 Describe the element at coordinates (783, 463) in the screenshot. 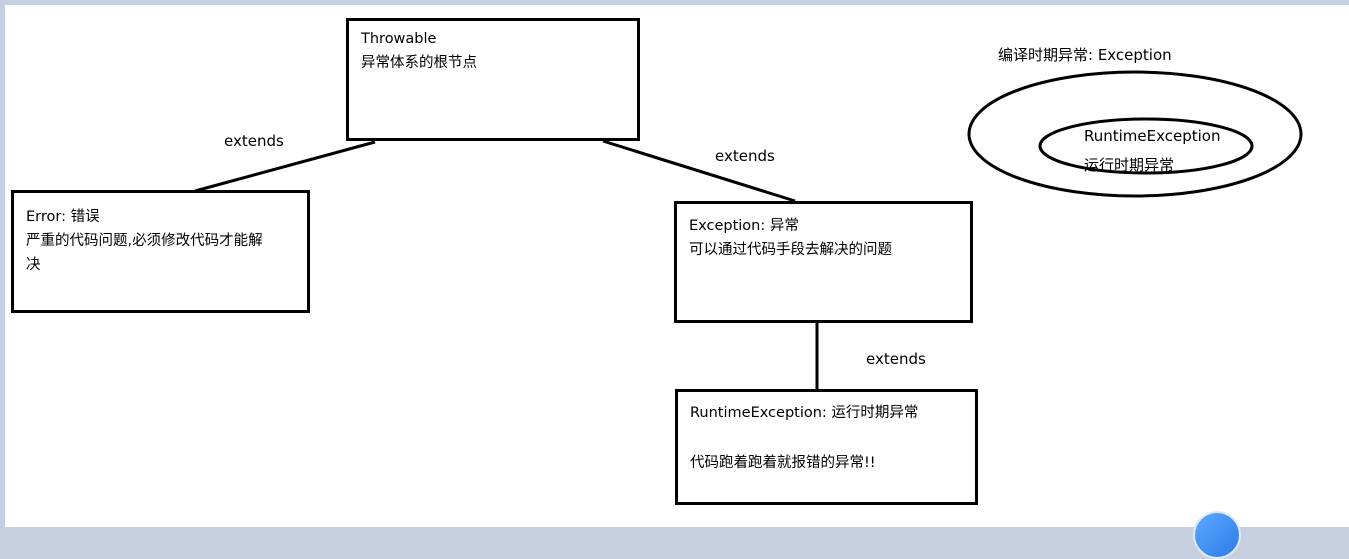

I see `runtime-desc: 代码跑着跑着就报错的异常!!` at that location.